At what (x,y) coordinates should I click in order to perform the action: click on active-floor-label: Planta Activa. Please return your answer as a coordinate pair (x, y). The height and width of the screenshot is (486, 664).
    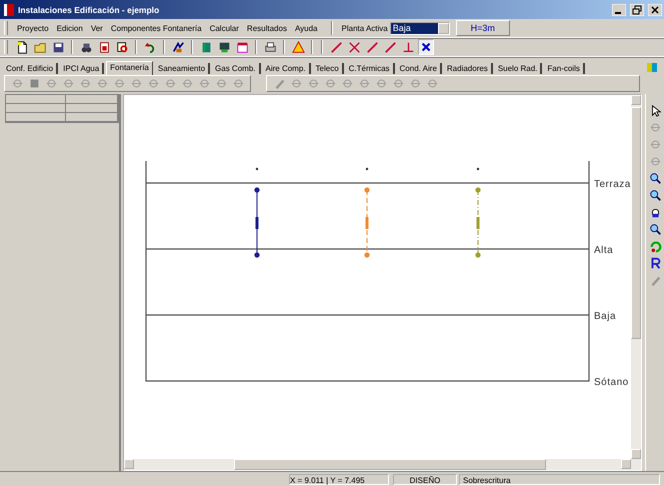
    Looking at the image, I should click on (365, 28).